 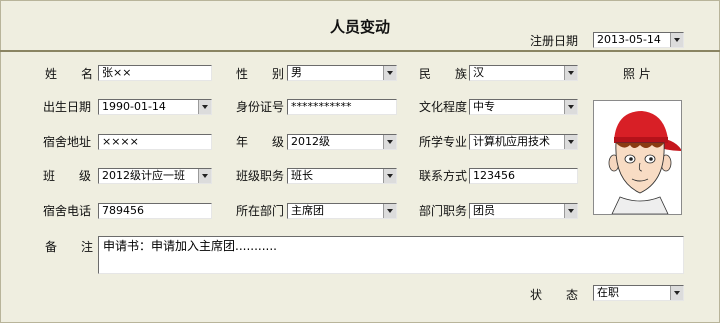 I want to click on dept-post-select: 团员, so click(x=523, y=211).